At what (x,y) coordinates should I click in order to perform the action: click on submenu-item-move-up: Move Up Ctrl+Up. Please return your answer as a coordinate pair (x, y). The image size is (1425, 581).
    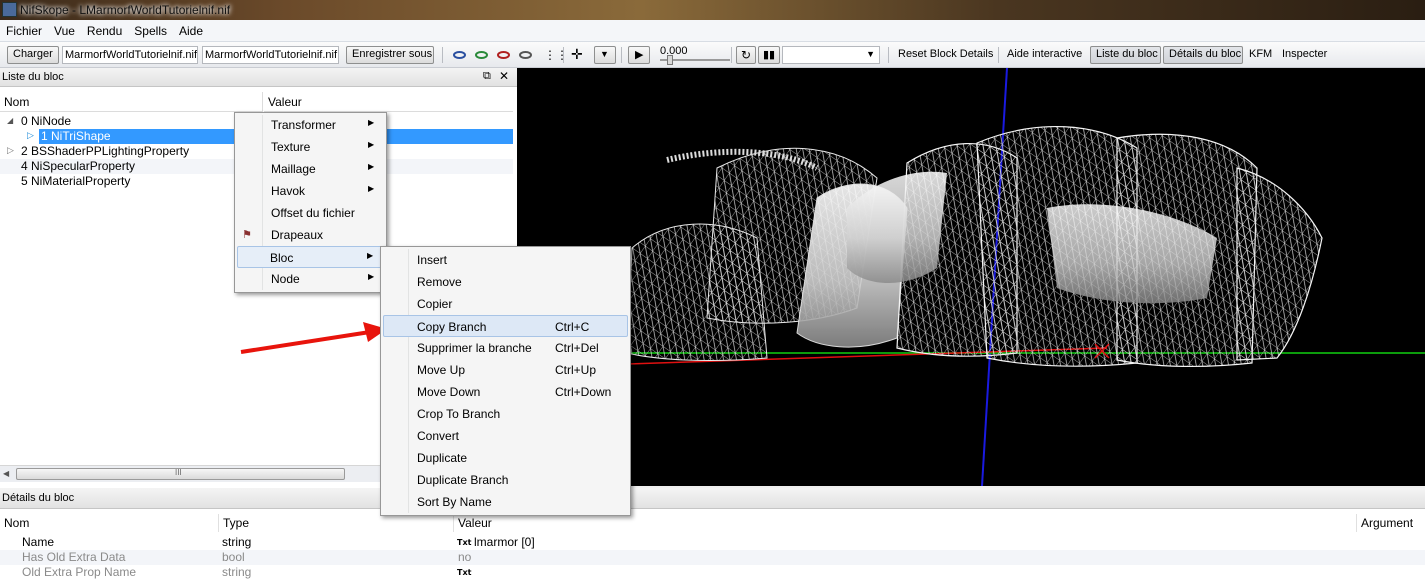
    Looking at the image, I should click on (505, 370).